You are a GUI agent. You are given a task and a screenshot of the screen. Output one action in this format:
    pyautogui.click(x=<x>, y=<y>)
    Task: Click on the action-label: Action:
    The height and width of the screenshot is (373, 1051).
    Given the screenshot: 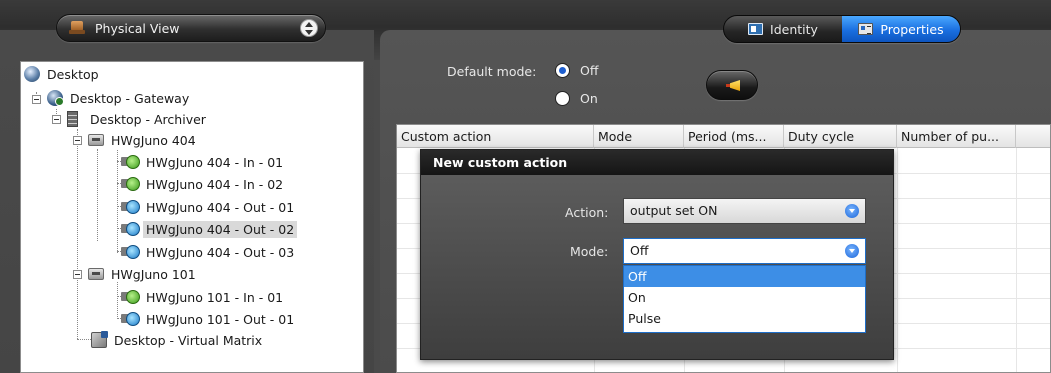 What is the action you would take?
    pyautogui.click(x=587, y=212)
    